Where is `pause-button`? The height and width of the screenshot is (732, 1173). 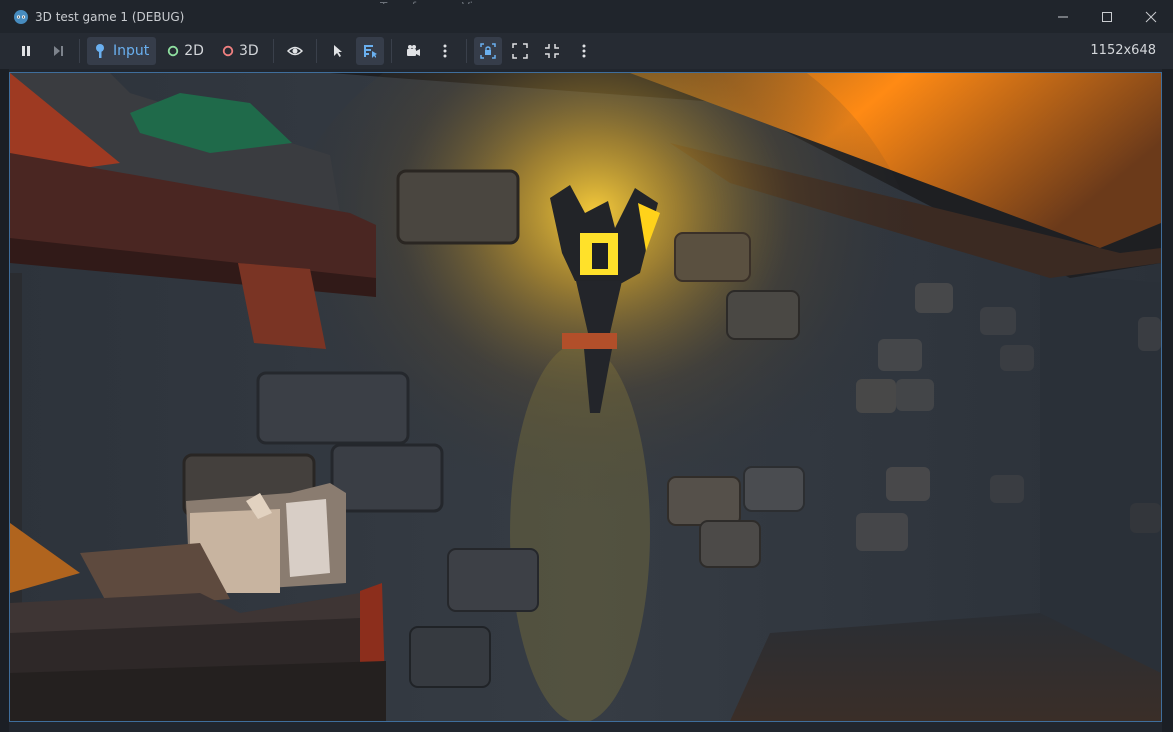 pause-button is located at coordinates (26, 51).